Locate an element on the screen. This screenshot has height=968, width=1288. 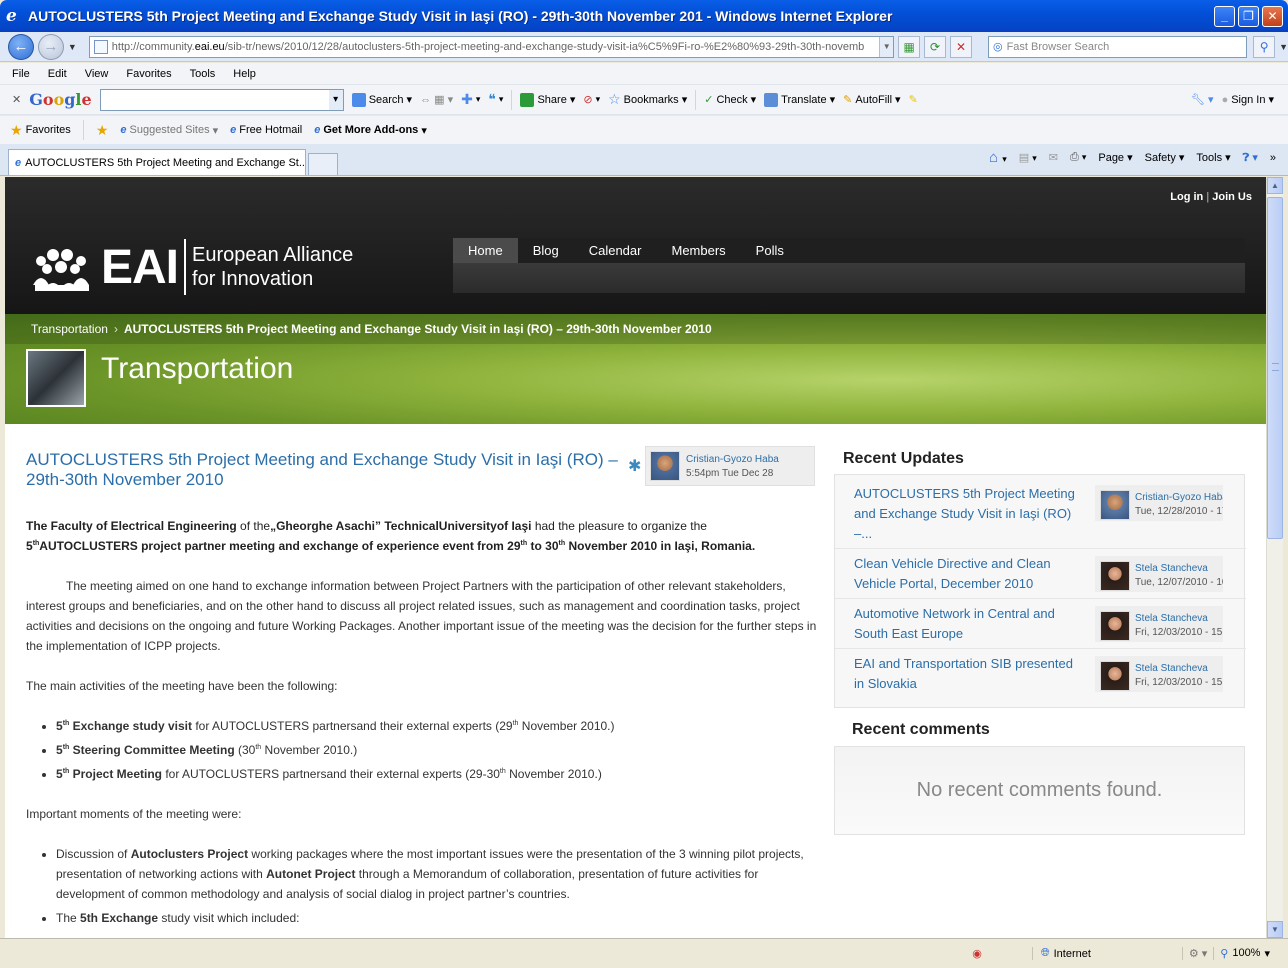
mail-icon: ✉ is located at coordinates (1053, 157).